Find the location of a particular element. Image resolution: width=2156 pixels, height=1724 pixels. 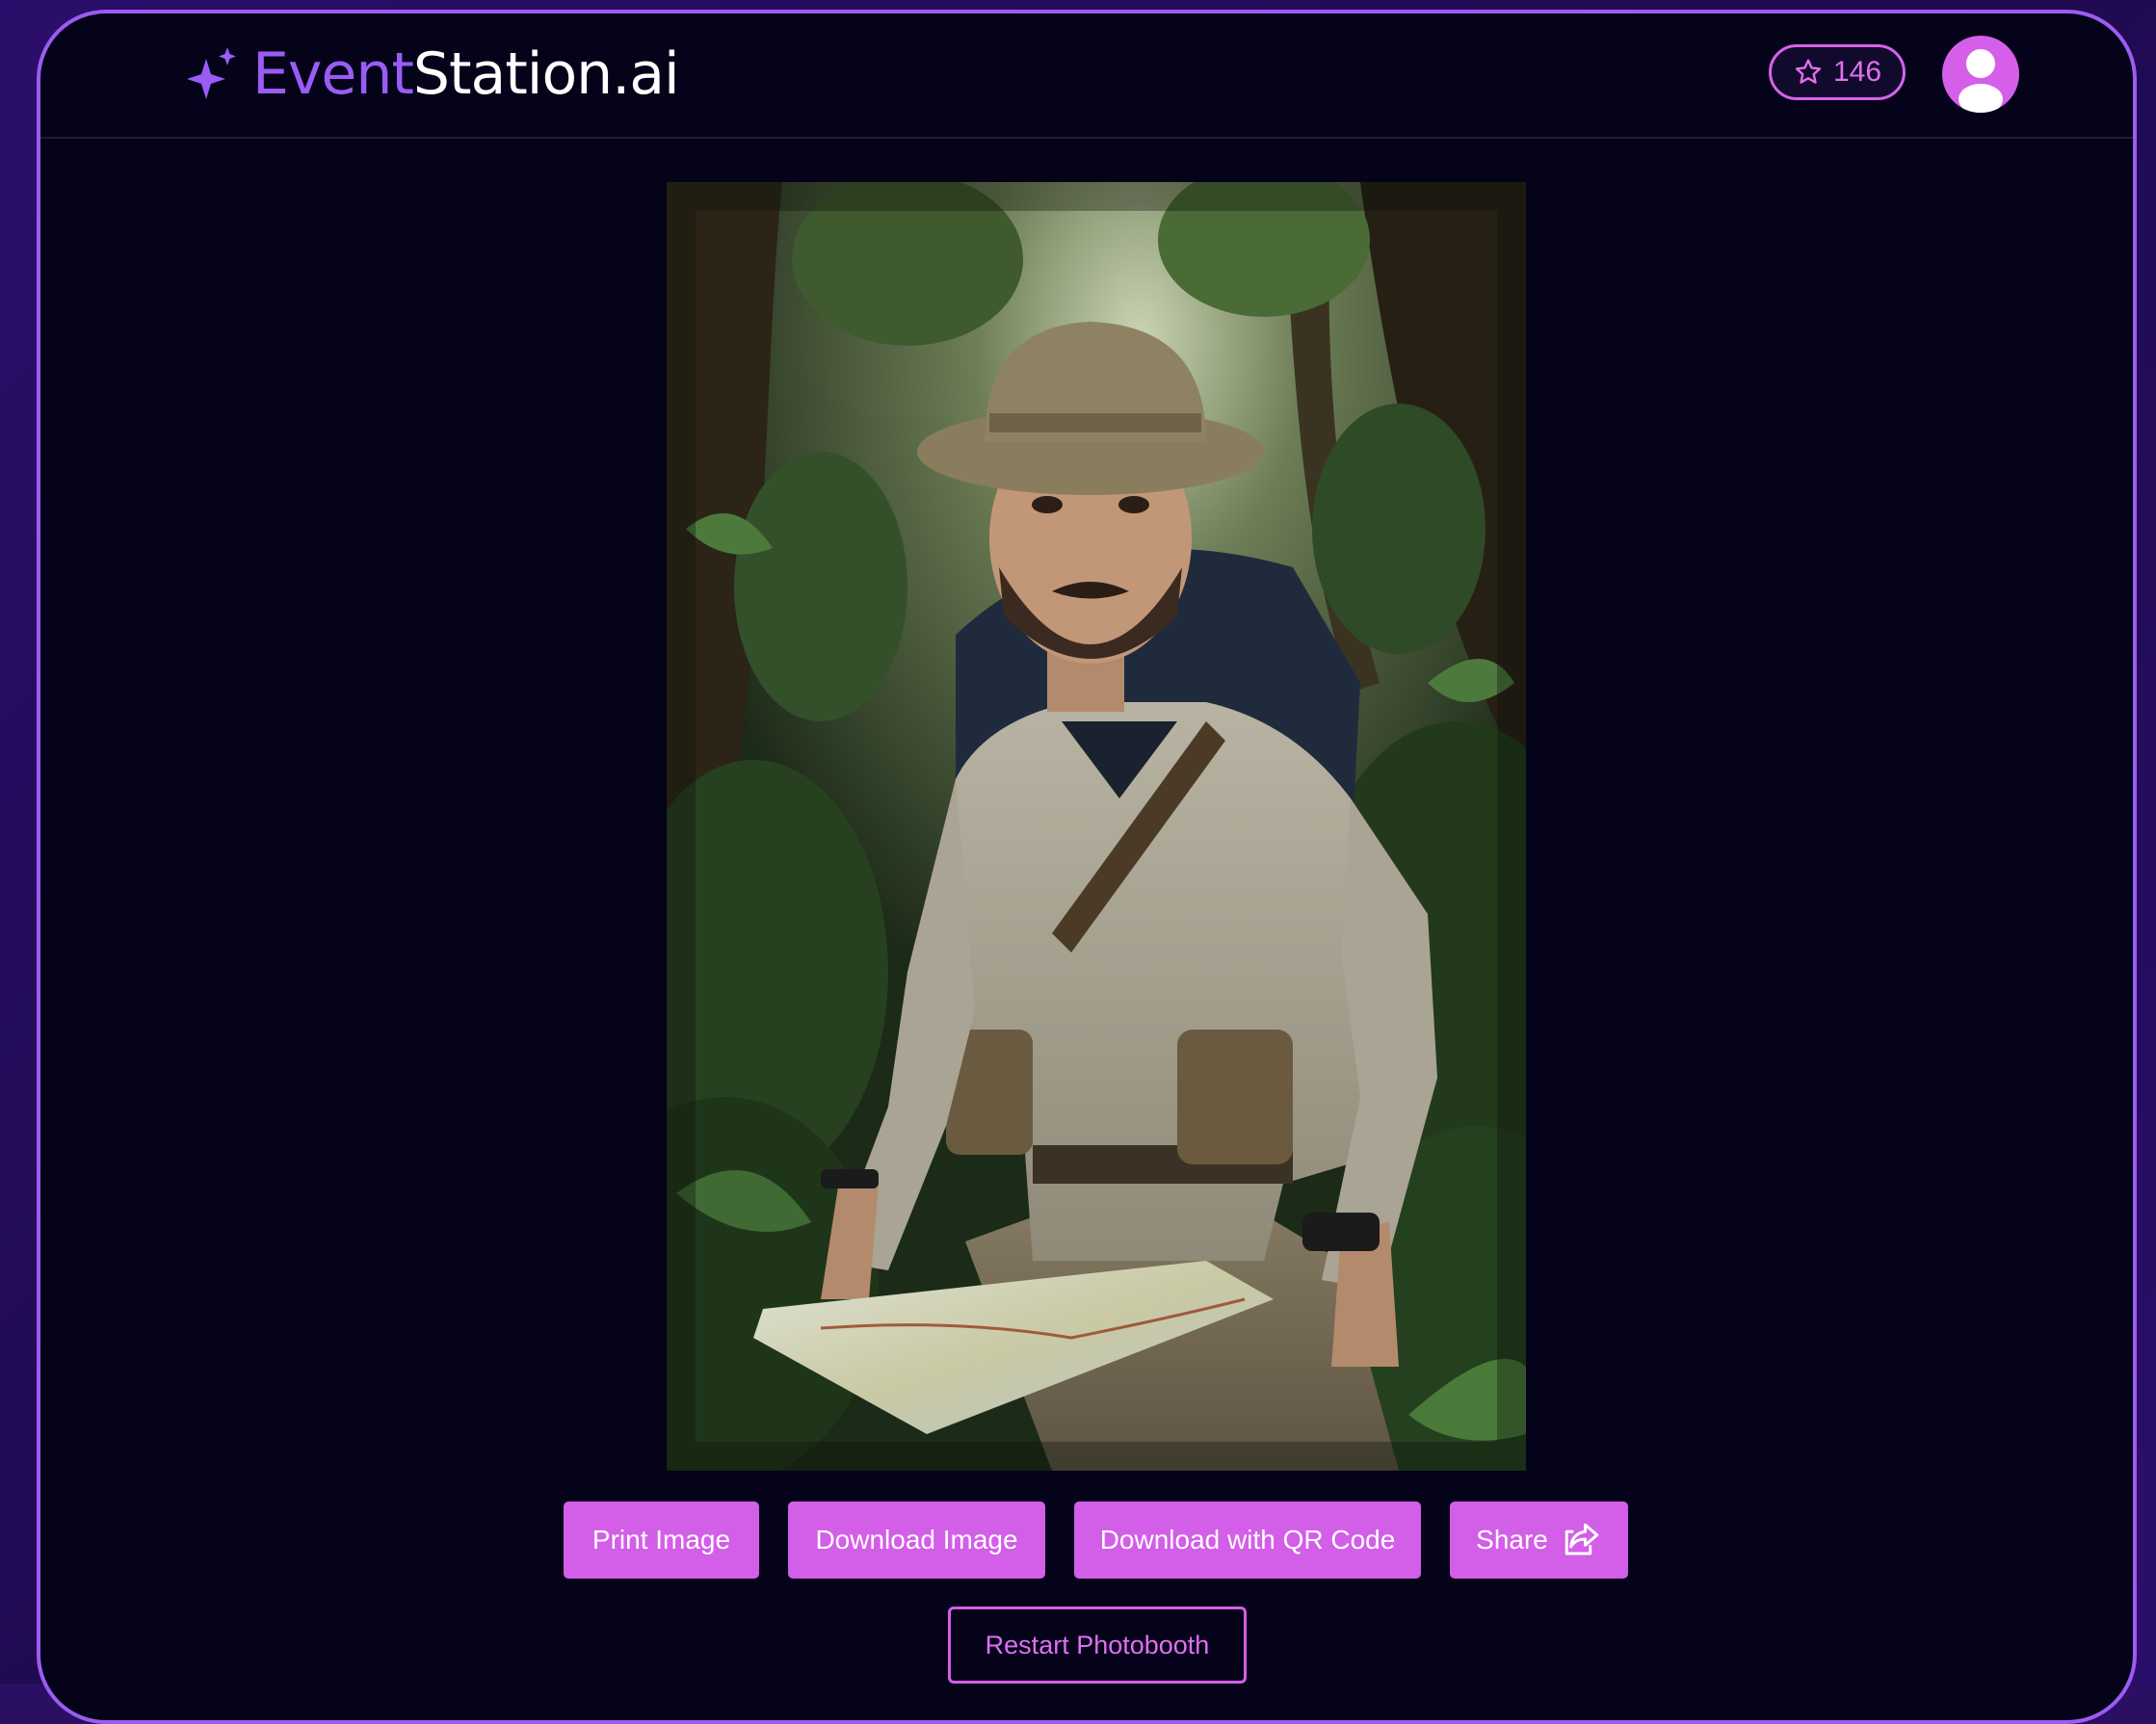

brand-name-part1: Event is located at coordinates (333, 74).